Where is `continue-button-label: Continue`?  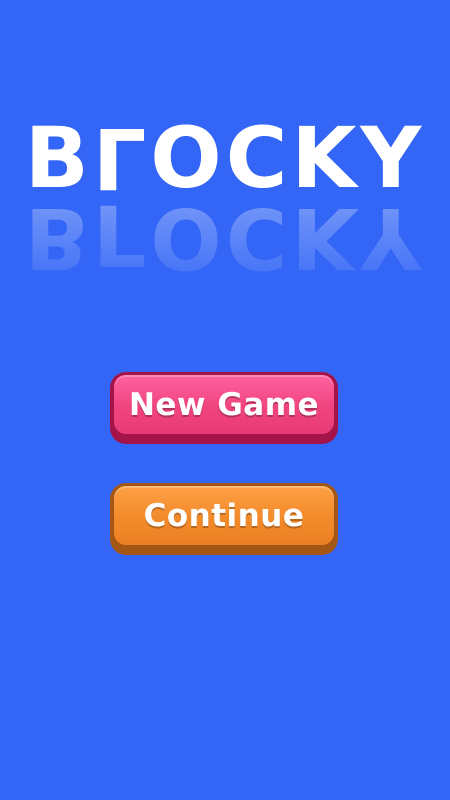 continue-button-label: Continue is located at coordinates (224, 515).